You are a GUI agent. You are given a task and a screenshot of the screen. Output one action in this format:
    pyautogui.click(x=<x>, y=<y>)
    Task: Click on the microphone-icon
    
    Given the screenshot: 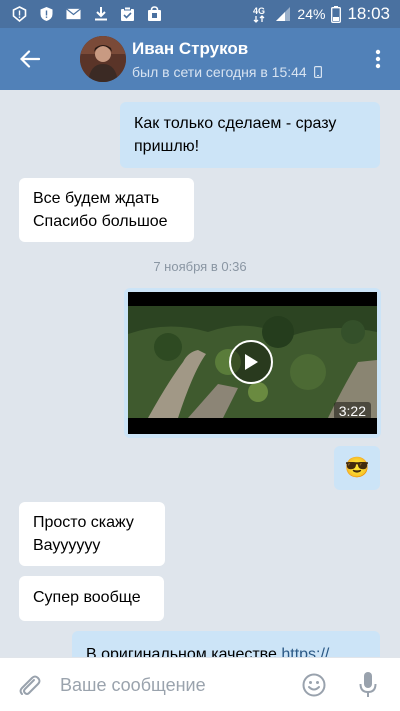 What is the action you would take?
    pyautogui.click(x=368, y=684)
    